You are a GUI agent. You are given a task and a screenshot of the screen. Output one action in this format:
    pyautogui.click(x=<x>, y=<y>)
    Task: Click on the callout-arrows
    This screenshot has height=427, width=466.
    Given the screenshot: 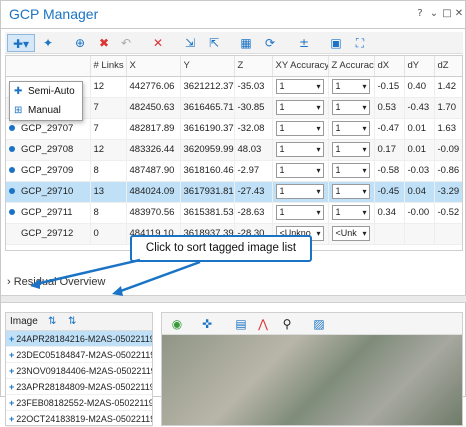 What is the action you would take?
    pyautogui.click(x=115, y=277)
    